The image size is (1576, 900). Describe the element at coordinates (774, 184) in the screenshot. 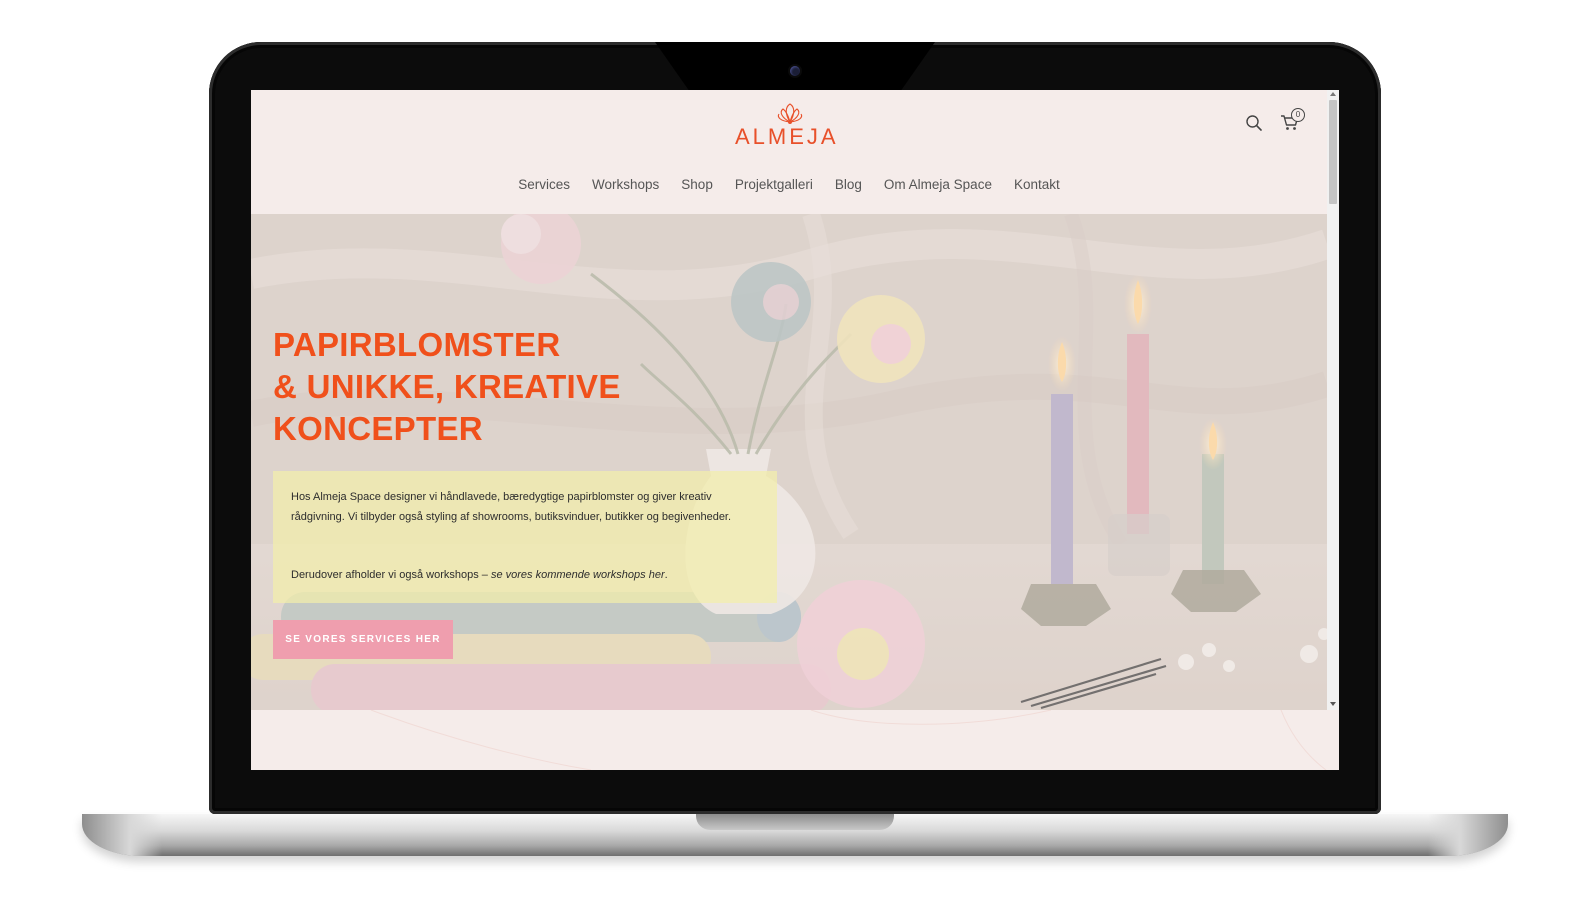

I see `nav-item-projektgalleri: Projektgalleri` at that location.